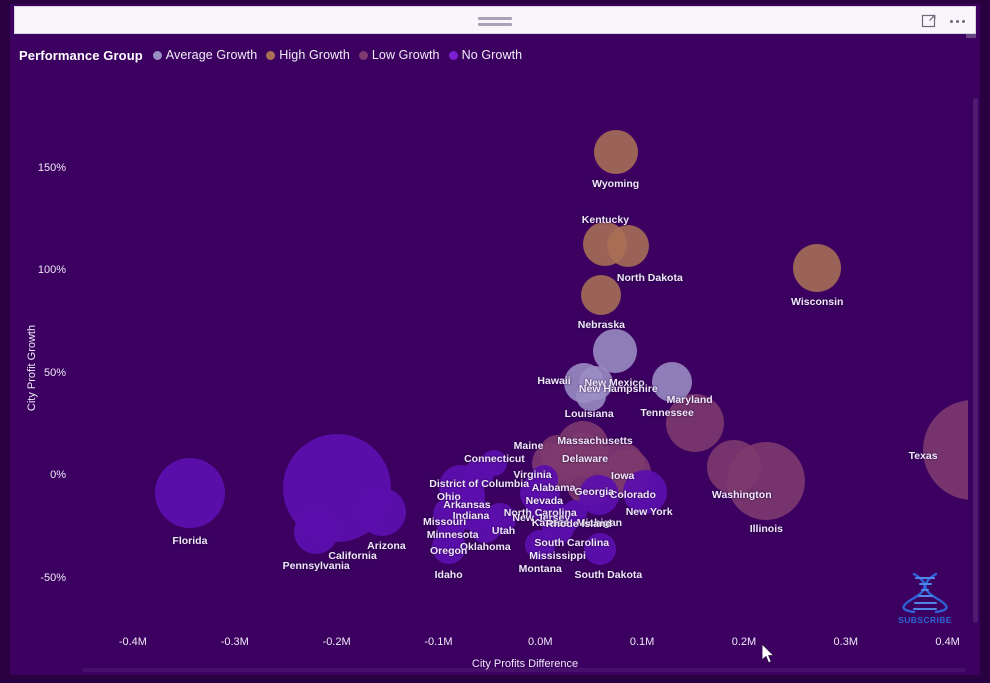  What do you see at coordinates (947, 642) in the screenshot?
I see `x-axis-tick: 0.4M` at bounding box center [947, 642].